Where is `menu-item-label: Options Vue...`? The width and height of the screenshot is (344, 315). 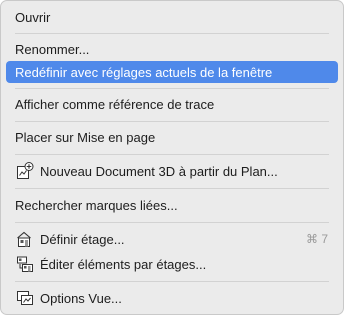 menu-item-label: Options Vue... is located at coordinates (81, 298).